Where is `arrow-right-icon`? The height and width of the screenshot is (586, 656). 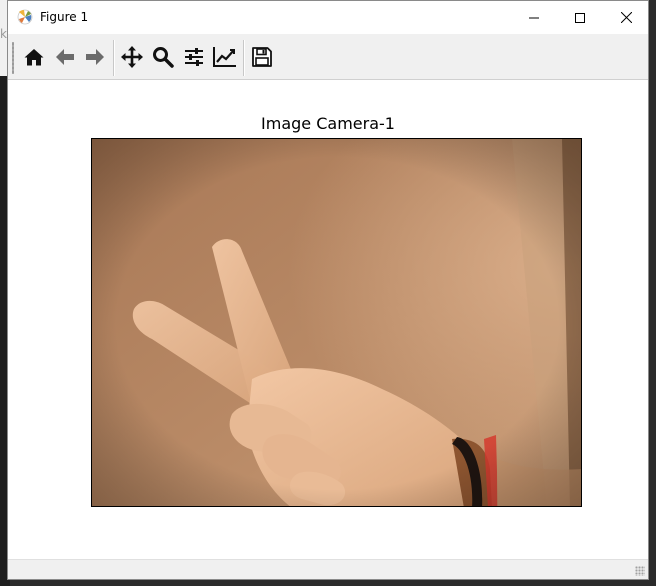
arrow-right-icon is located at coordinates (95, 57).